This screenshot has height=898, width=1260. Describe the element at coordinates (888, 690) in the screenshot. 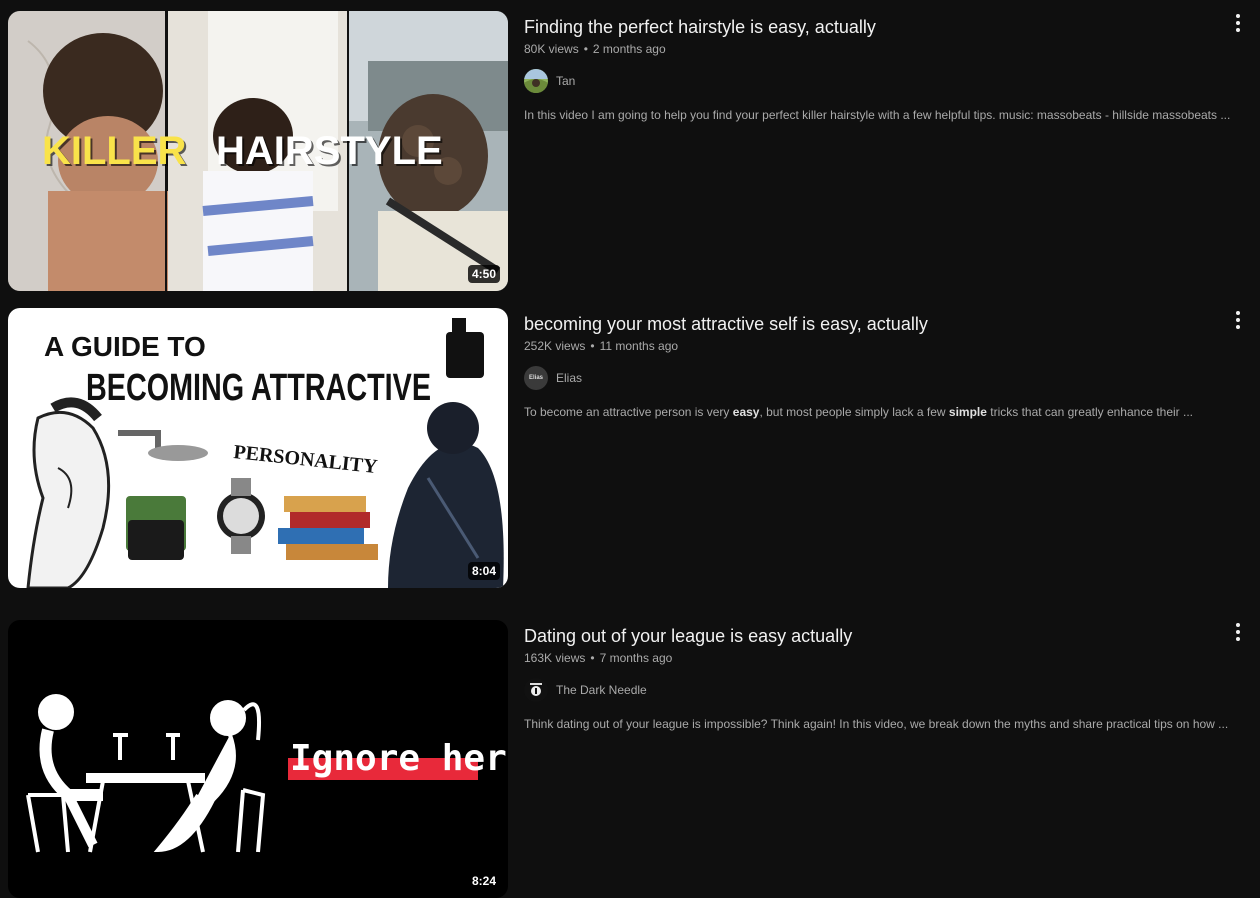

I see `channel-link: The Dark Needle` at that location.